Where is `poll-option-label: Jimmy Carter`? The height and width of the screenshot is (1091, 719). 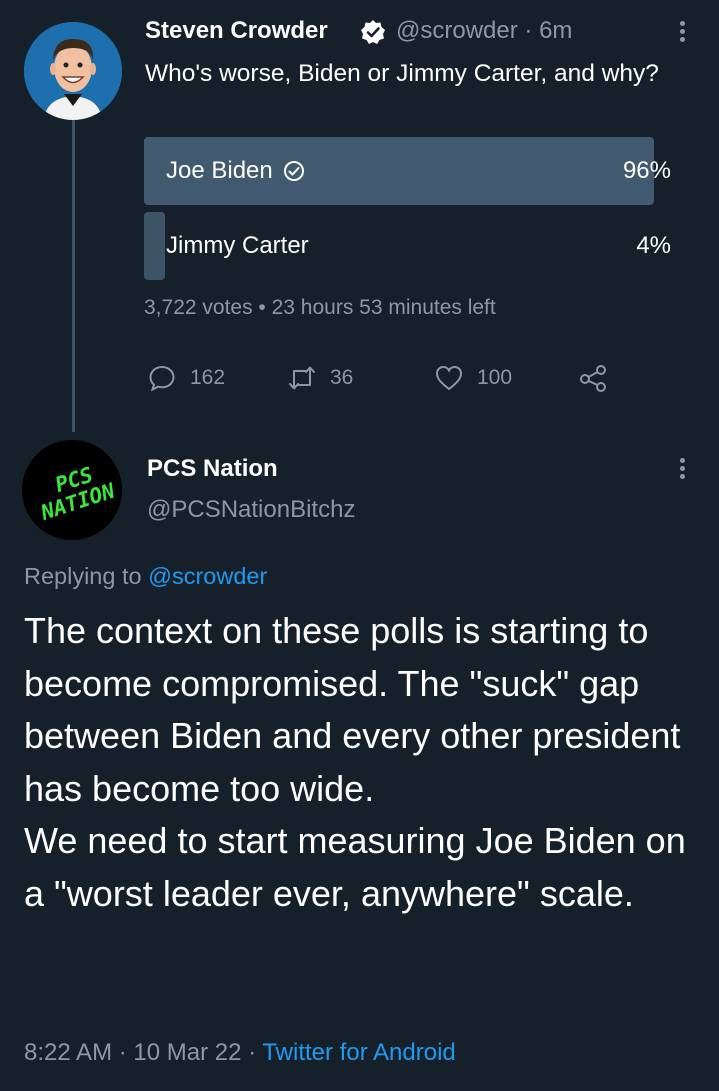 poll-option-label: Jimmy Carter is located at coordinates (237, 245).